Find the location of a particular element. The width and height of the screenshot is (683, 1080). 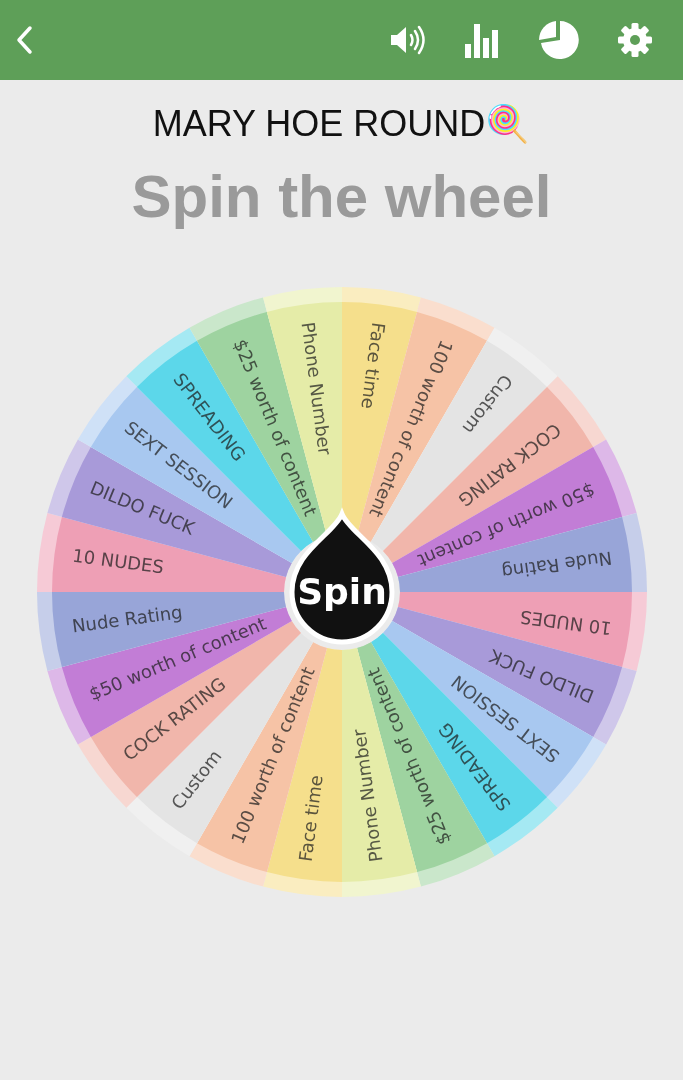

wheel-title: MARY HOE ROUND🍭 is located at coordinates (341, 124).